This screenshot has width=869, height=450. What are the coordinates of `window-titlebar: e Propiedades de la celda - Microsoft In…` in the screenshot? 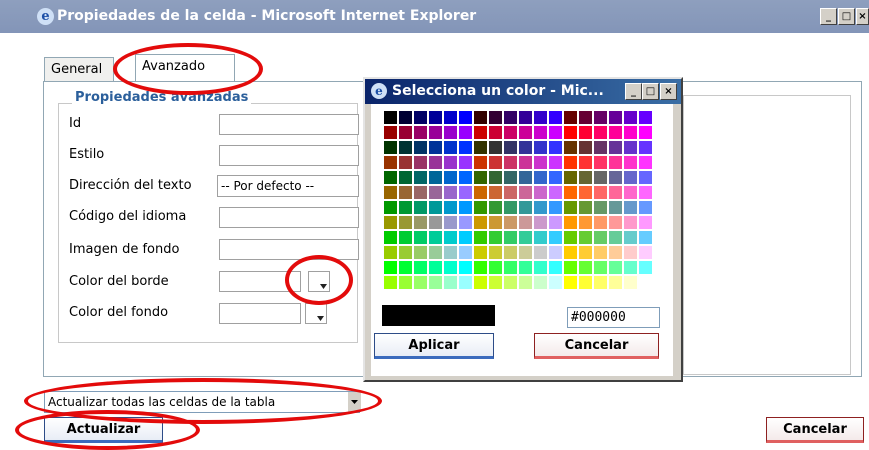 It's located at (434, 16).